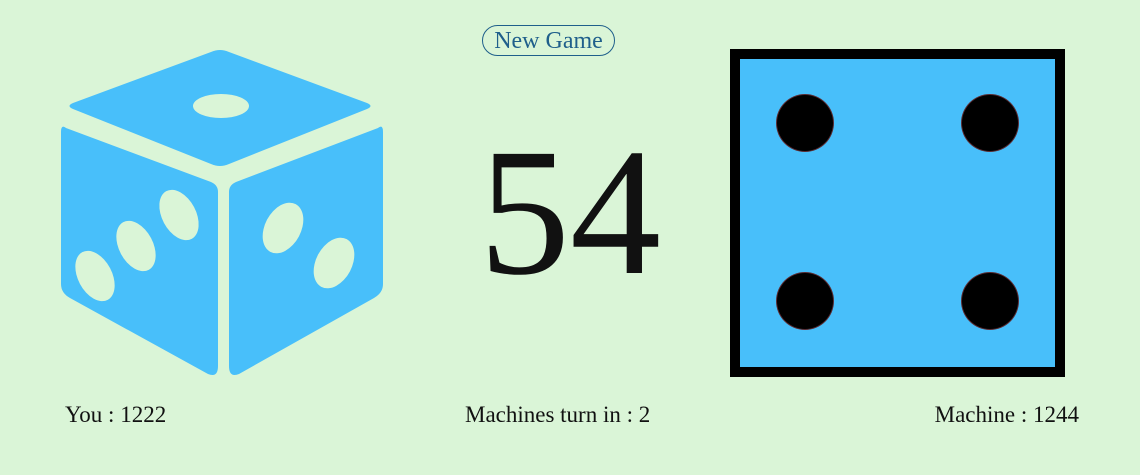 The height and width of the screenshot is (475, 1140). What do you see at coordinates (116, 414) in the screenshot?
I see `player-score: You : 1222` at bounding box center [116, 414].